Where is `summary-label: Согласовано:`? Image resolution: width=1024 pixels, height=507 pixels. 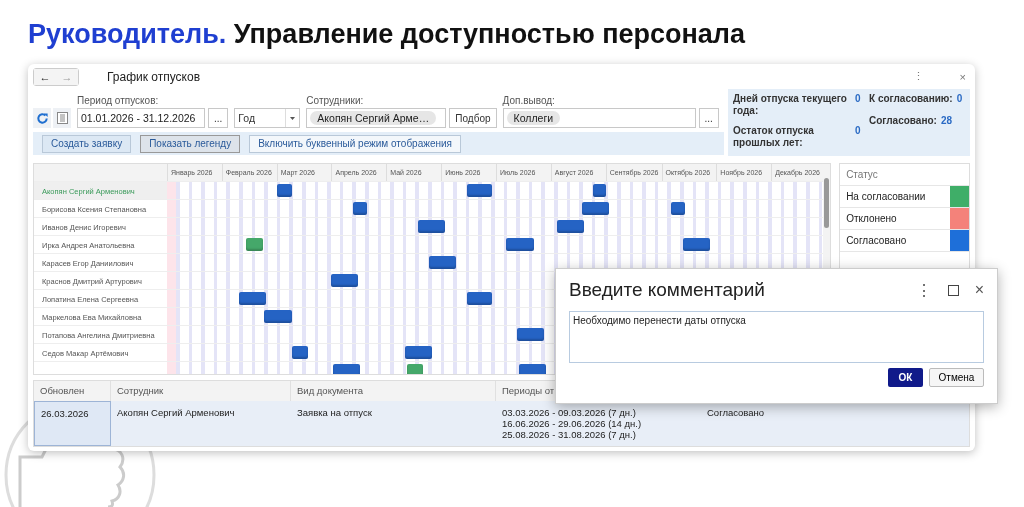 summary-label: Согласовано: is located at coordinates (903, 121).